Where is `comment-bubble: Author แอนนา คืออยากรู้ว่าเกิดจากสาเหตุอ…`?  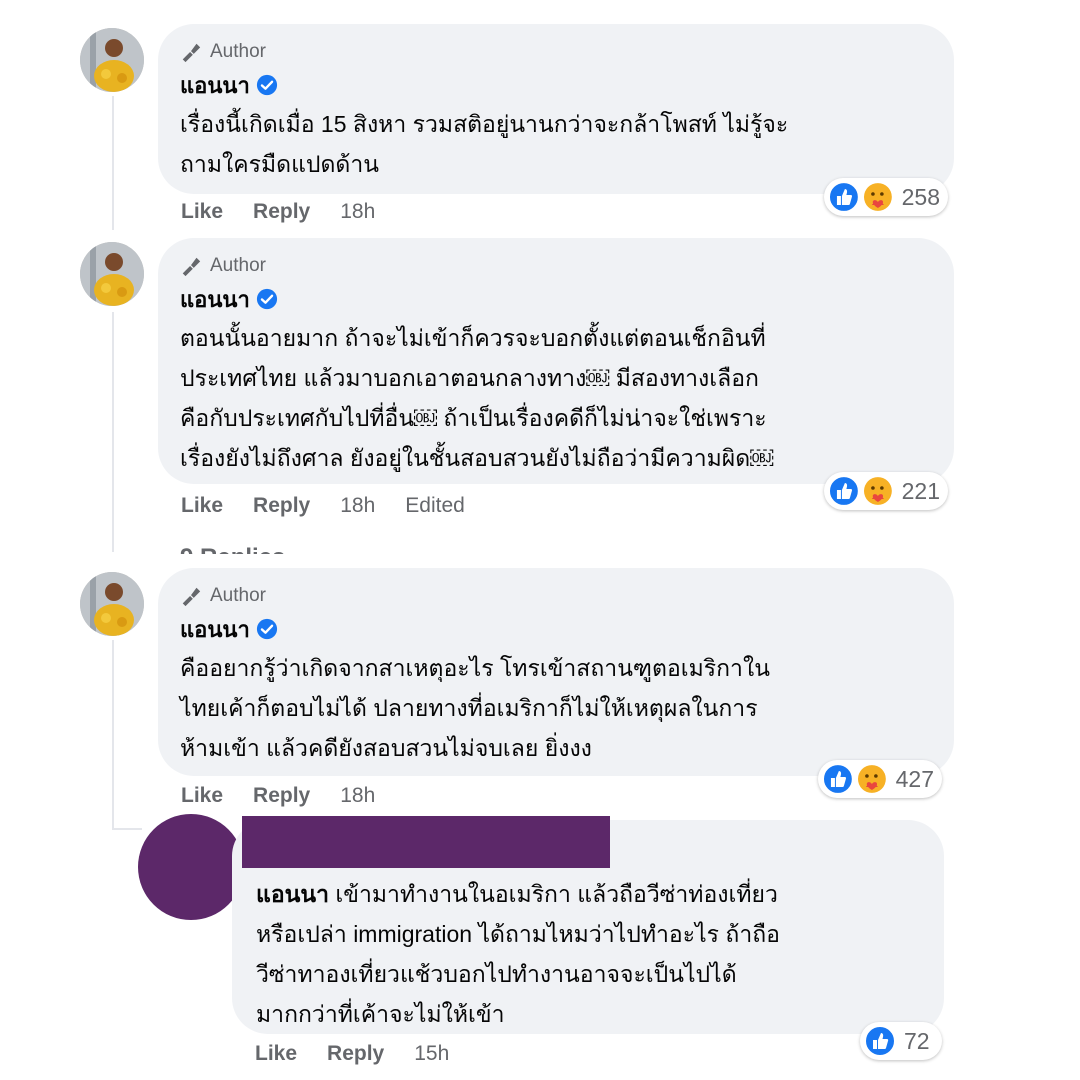
comment-bubble: Author แอนนา คืออยากรู้ว่าเกิดจากสาเหตุอ… is located at coordinates (556, 672).